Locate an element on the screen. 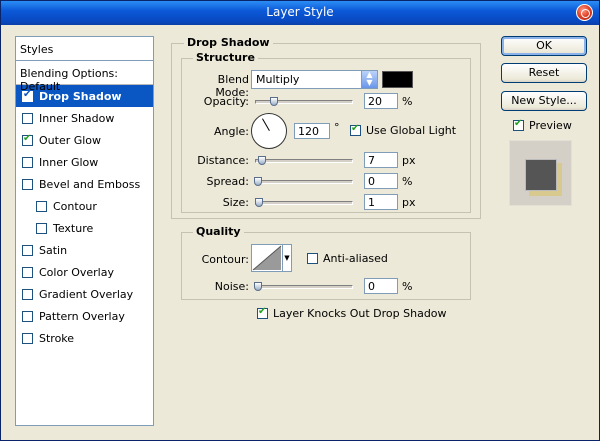 This screenshot has height=441, width=600. spread-unit: % is located at coordinates (407, 181).